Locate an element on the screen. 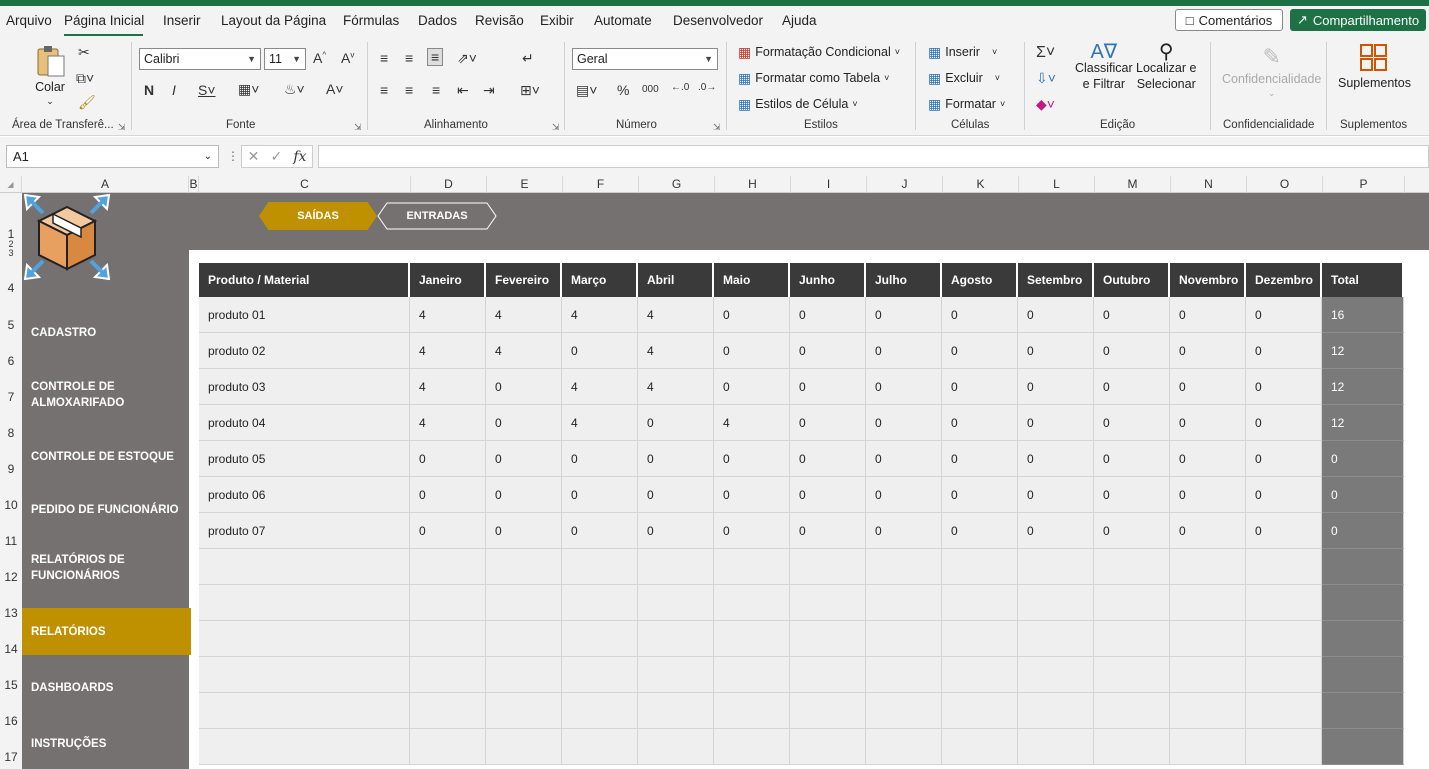 This screenshot has height=769, width=1429. product-cell: produto 01 is located at coordinates (304, 315).